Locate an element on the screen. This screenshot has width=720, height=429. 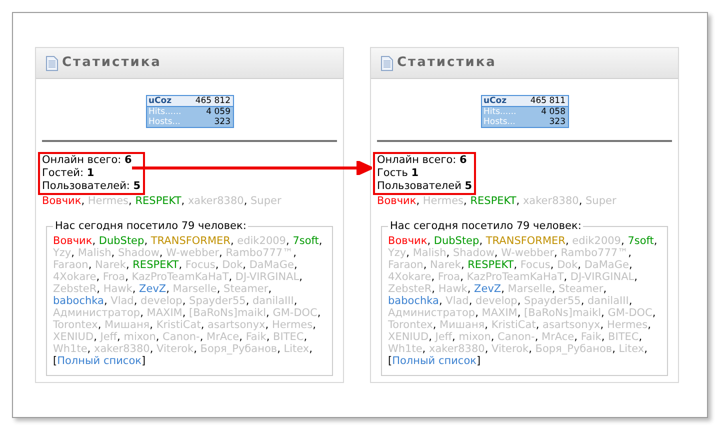
user-link: Torontex is located at coordinates (410, 325).